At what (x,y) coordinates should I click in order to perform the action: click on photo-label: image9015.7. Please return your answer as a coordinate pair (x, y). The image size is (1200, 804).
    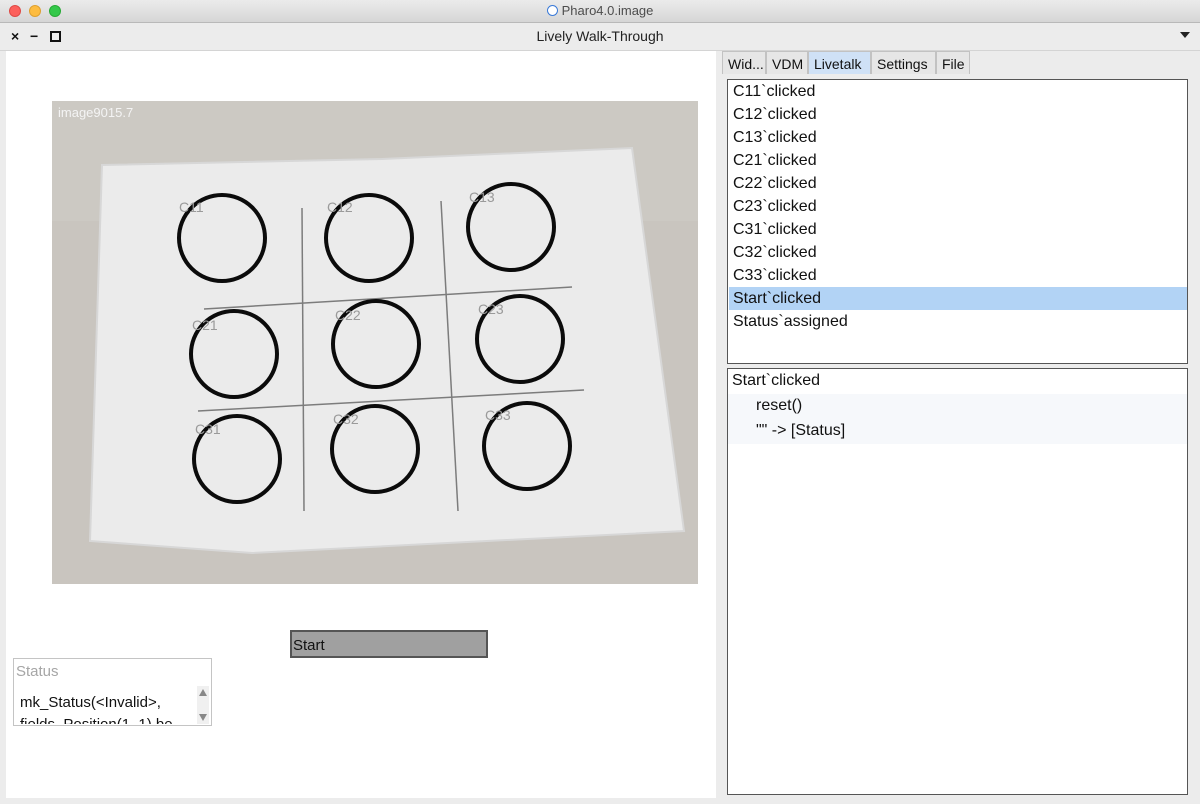
    Looking at the image, I should click on (96, 112).